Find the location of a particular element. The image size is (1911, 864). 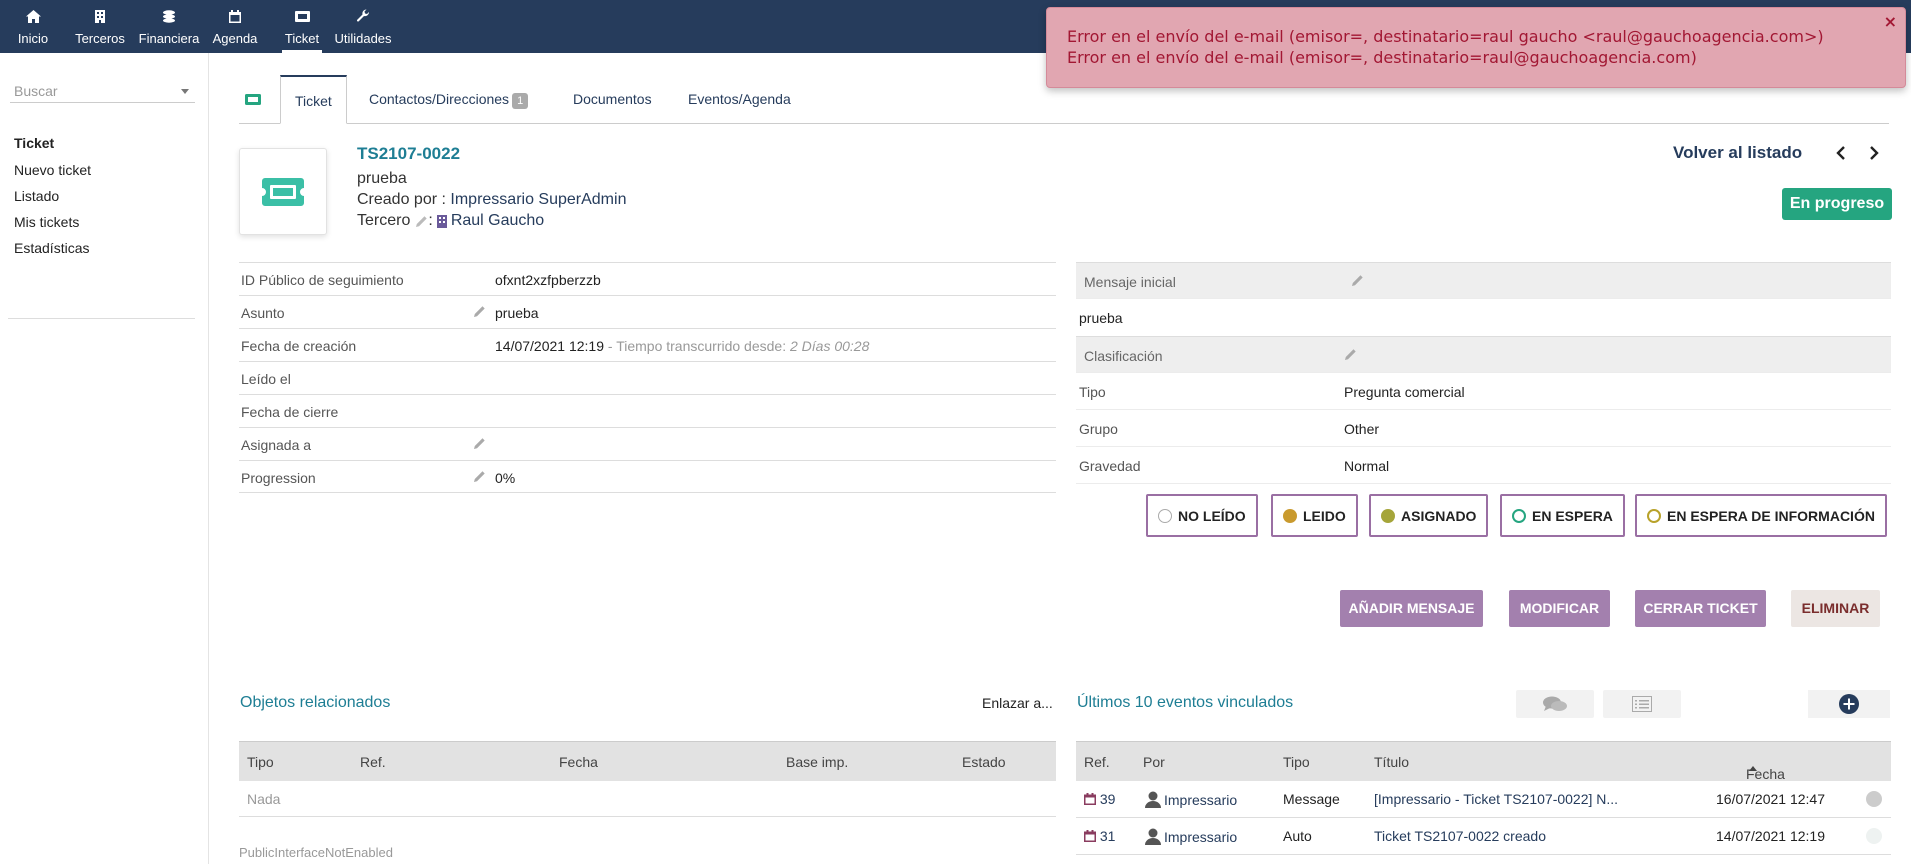

field-value: Other is located at coordinates (1362, 429).